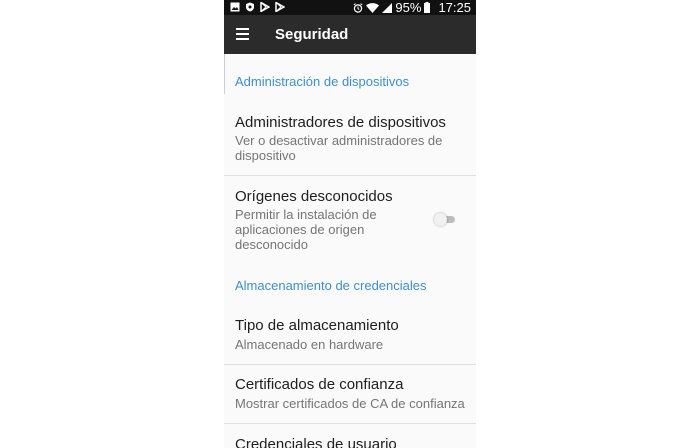 This screenshot has width=700, height=448. I want to click on wifi-icon, so click(373, 7).